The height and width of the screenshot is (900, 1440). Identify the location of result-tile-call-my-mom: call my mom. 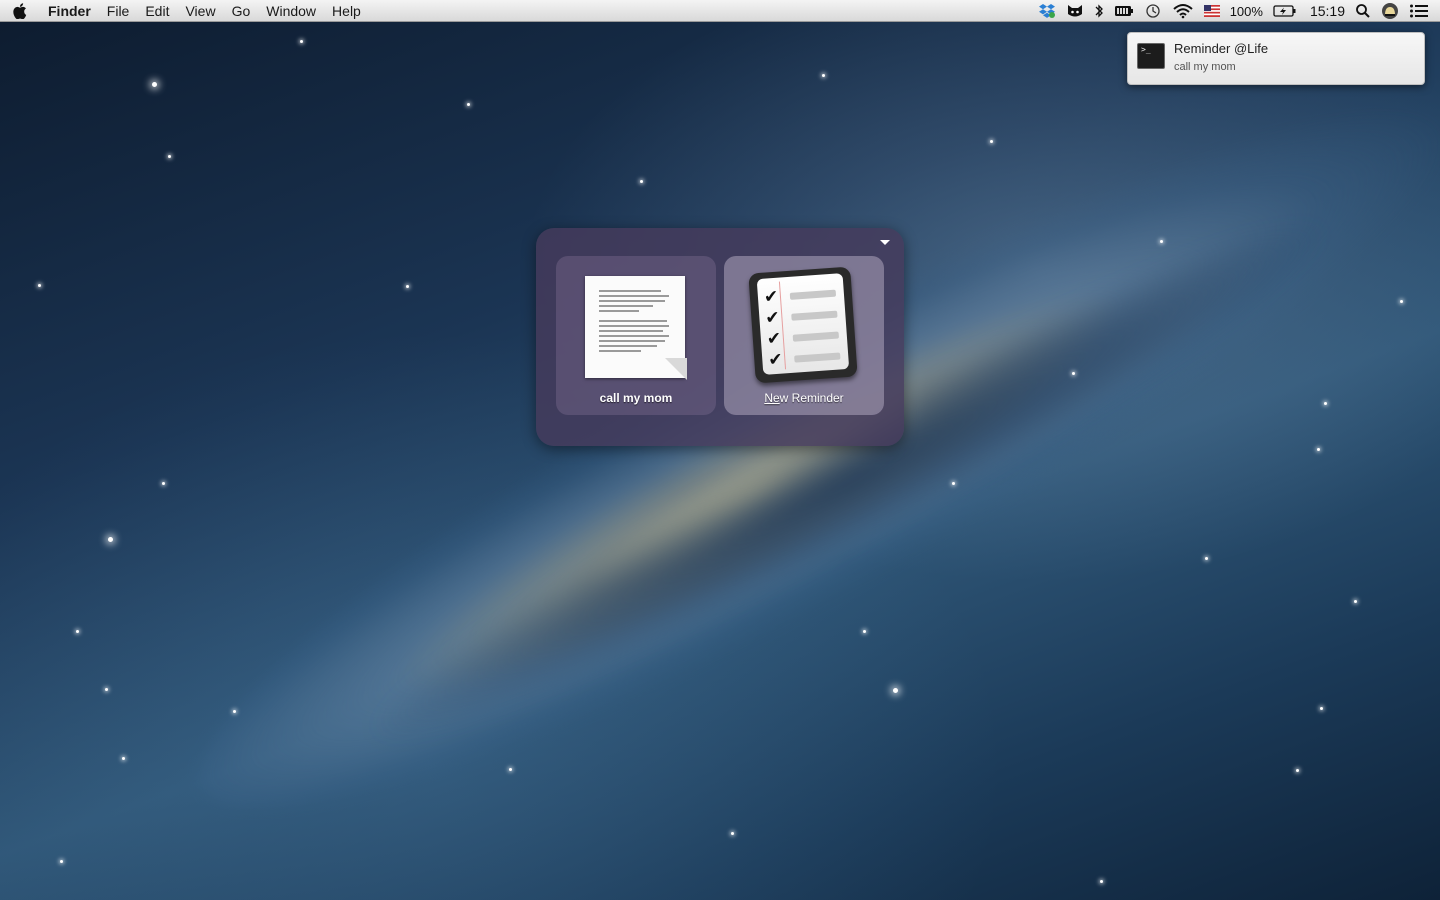
(636, 335).